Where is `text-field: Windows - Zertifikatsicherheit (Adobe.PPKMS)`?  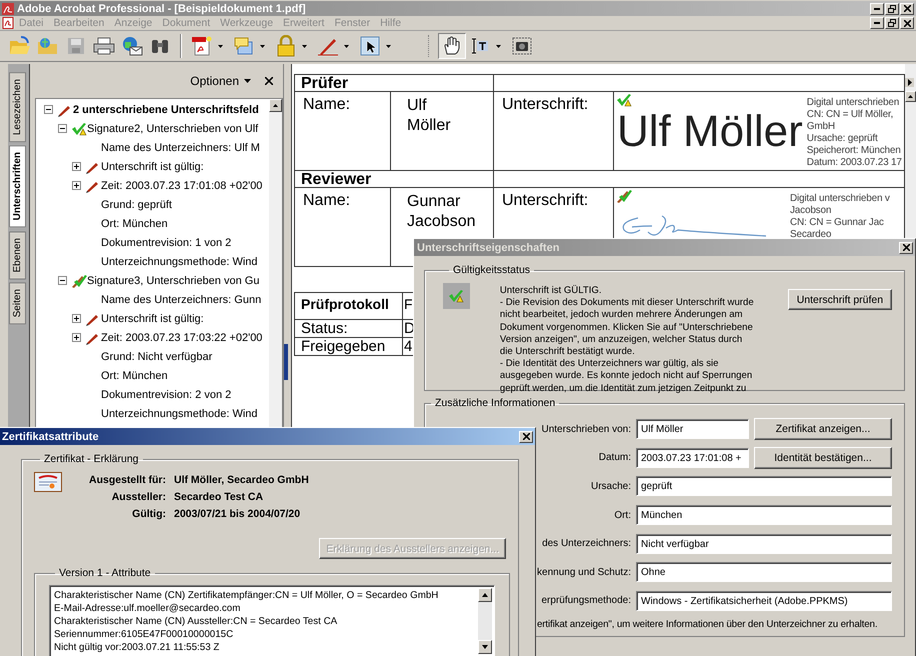 text-field: Windows - Zertifikatsicherheit (Adobe.PPKMS) is located at coordinates (764, 600).